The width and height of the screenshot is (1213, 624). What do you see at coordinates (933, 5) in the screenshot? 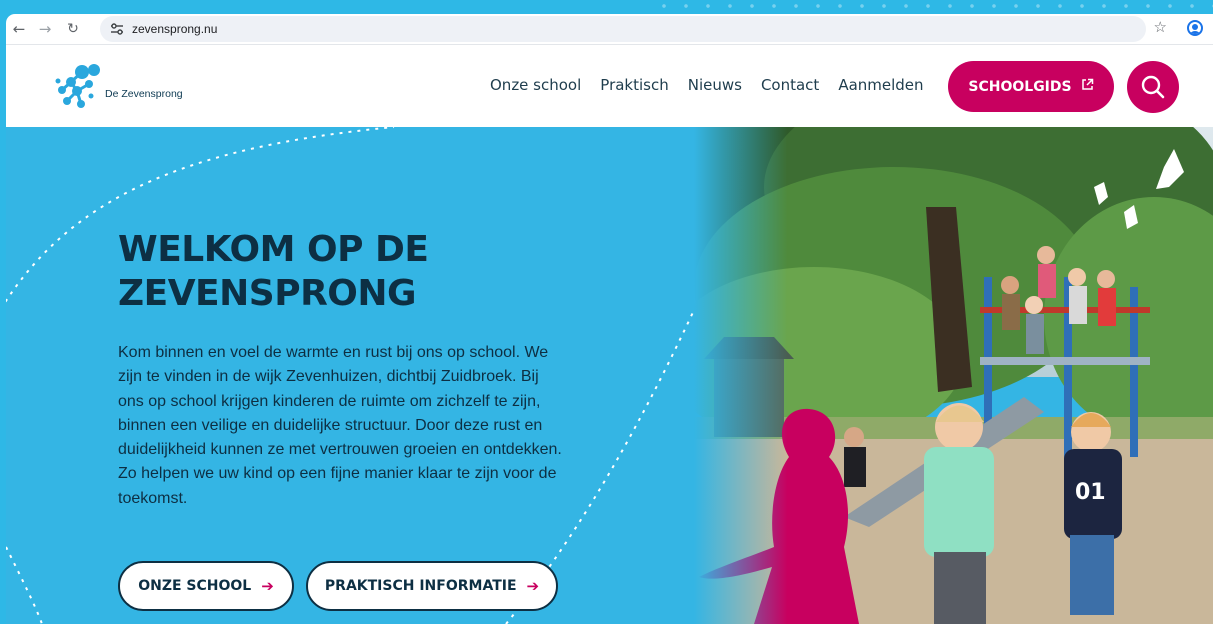
I see `decorative-dots` at bounding box center [933, 5].